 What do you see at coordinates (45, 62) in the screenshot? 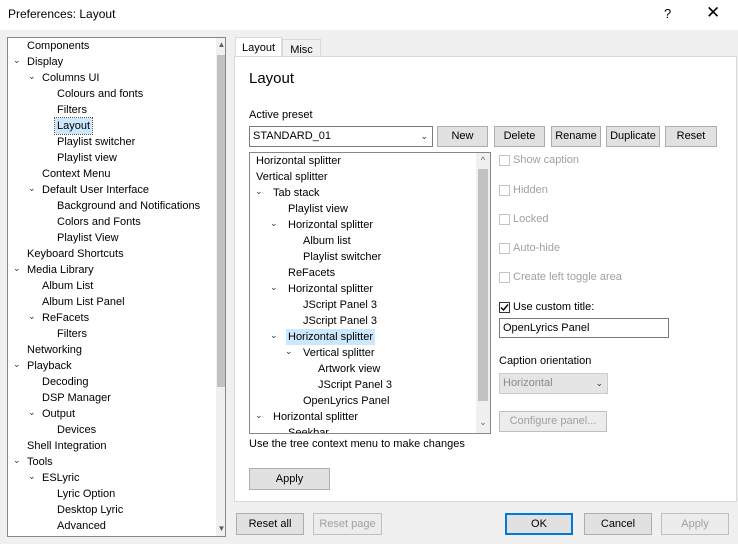
I see `tree-item: Display` at bounding box center [45, 62].